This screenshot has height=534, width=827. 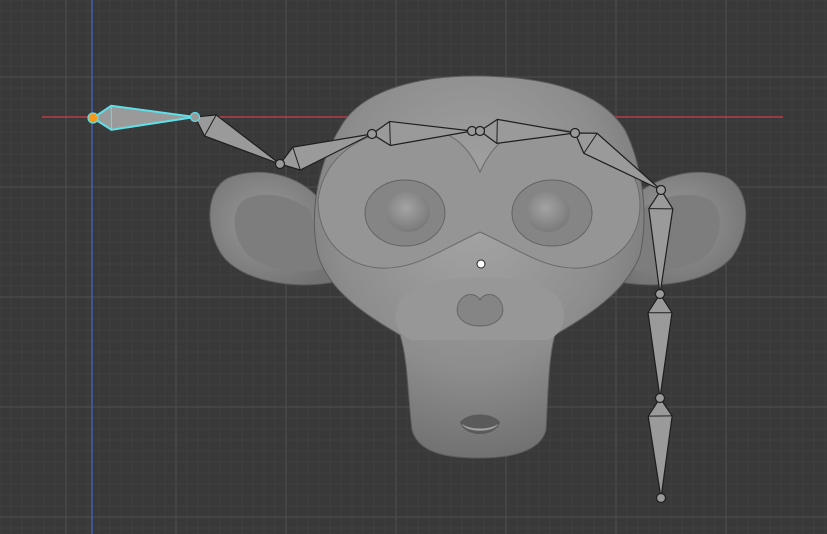 What do you see at coordinates (497, 131) in the screenshot?
I see `bone-edge` at bounding box center [497, 131].